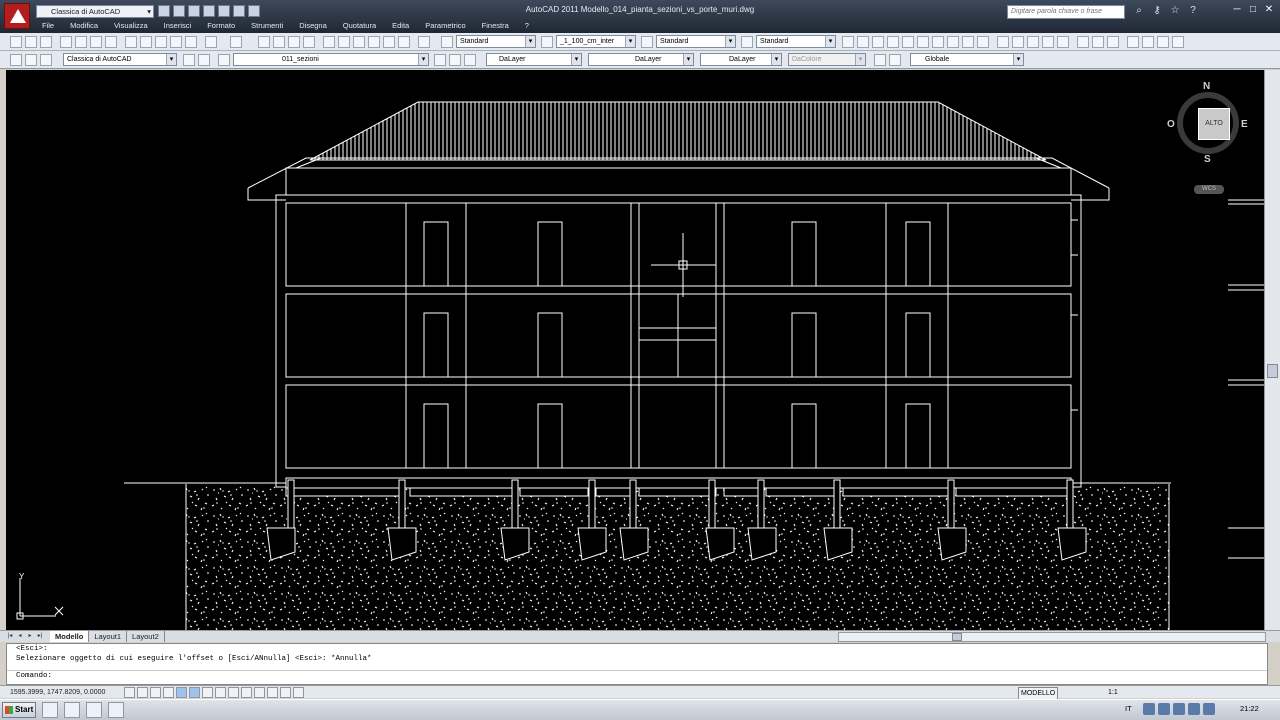 The height and width of the screenshot is (720, 1280). Describe the element at coordinates (131, 26) in the screenshot. I see `menu-visualizza: Visualizza` at that location.